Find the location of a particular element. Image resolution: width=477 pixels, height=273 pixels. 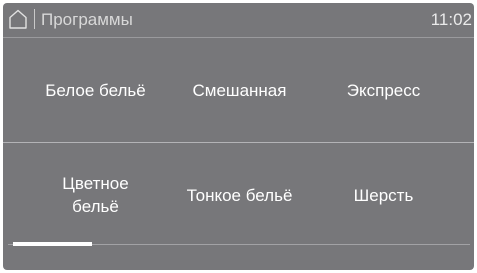

program-tile-express: Экспресс is located at coordinates (383, 90).